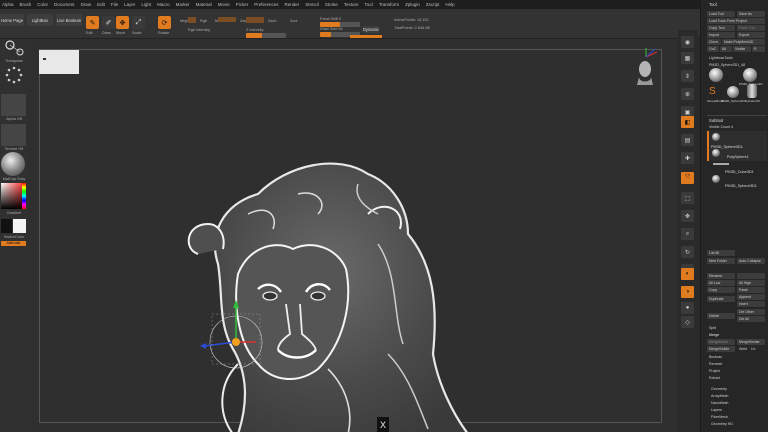 The image size is (768, 432). Describe the element at coordinates (687, 94) in the screenshot. I see `zoom-icon: ⊕` at that location.